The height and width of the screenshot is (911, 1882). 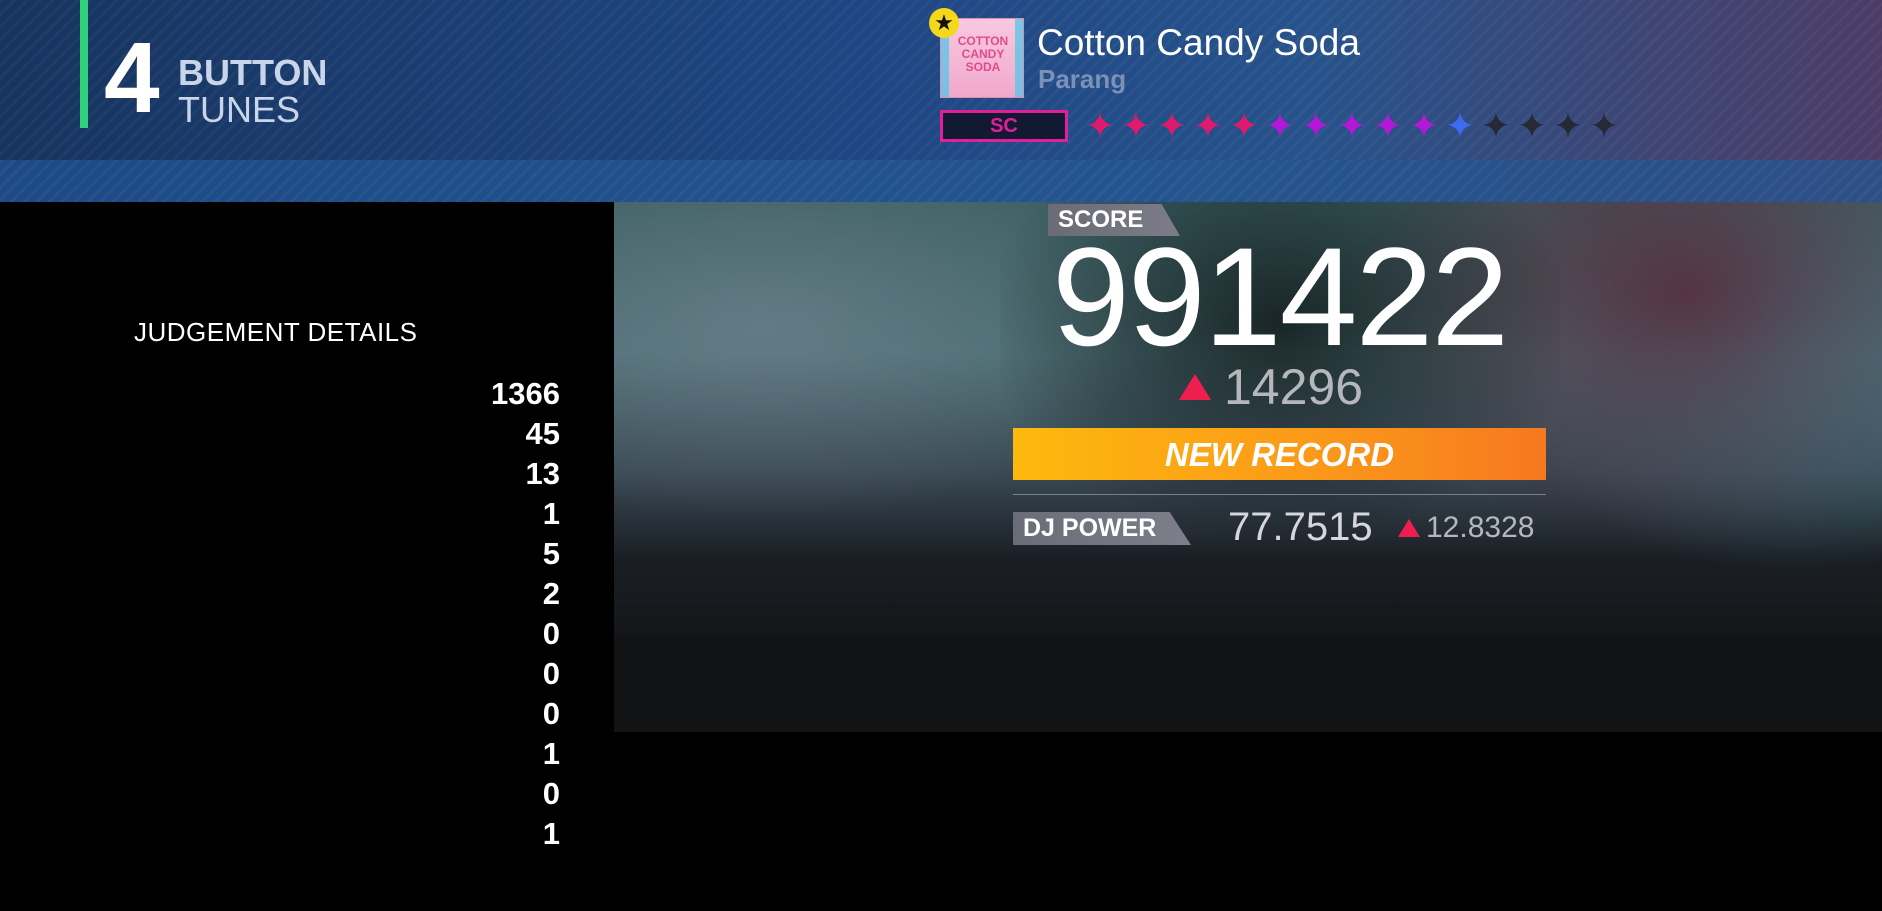 What do you see at coordinates (1090, 528) in the screenshot?
I see `dj-power-label: DJ POWER` at bounding box center [1090, 528].